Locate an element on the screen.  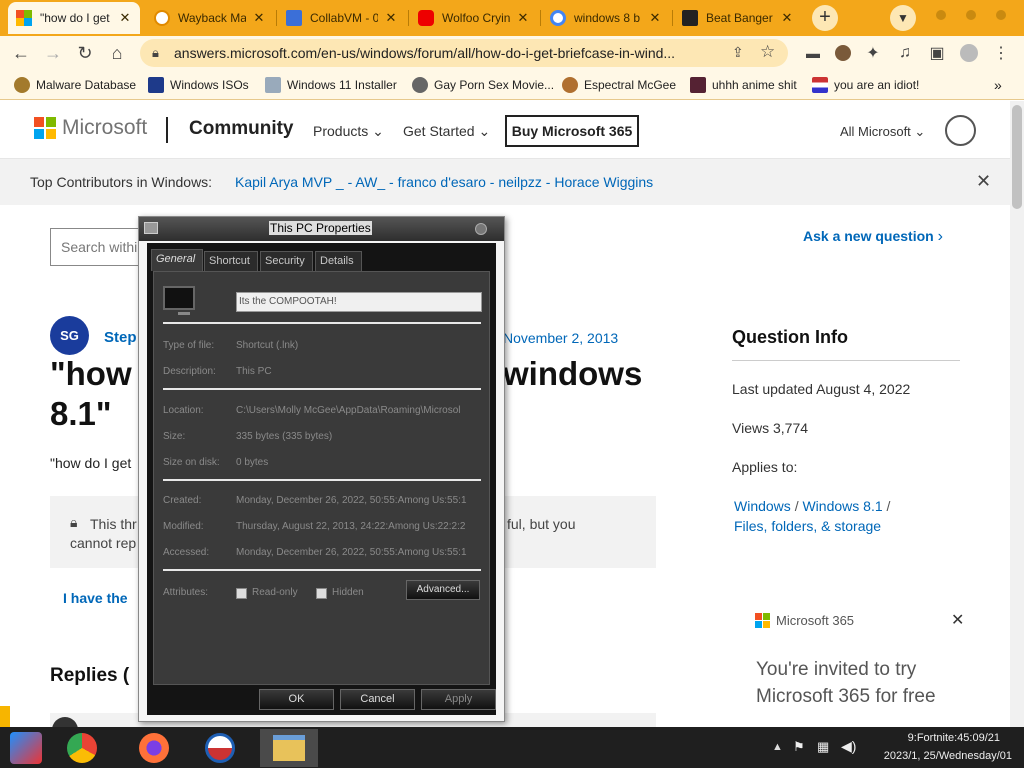
show-hidden-icons-icon: ▲ is located at coordinates (777, 747).